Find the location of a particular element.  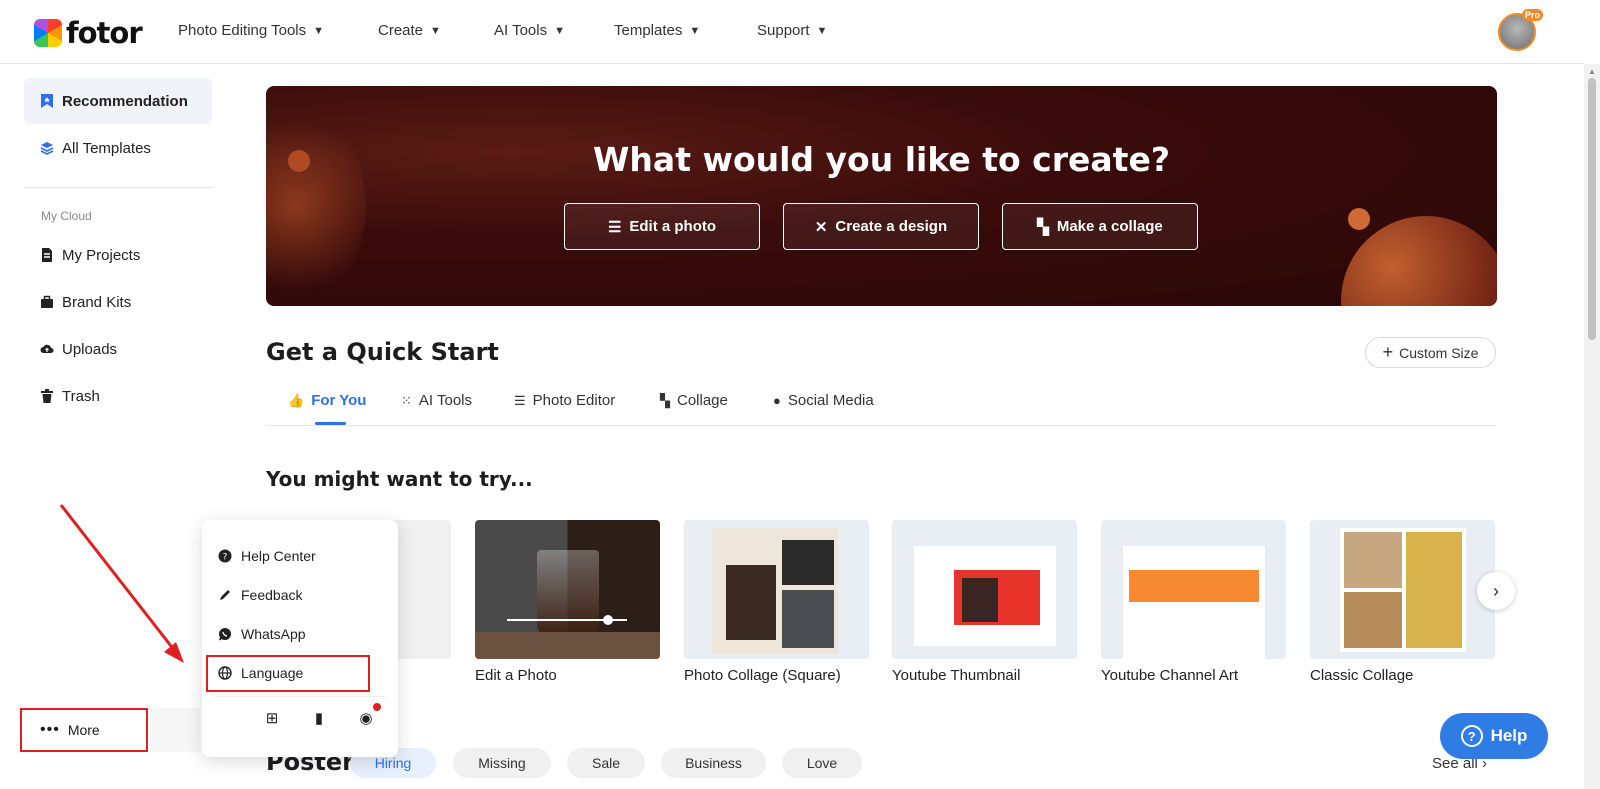

template-card-photo-collage-square: Photo Collage (Square) is located at coordinates (776, 602).